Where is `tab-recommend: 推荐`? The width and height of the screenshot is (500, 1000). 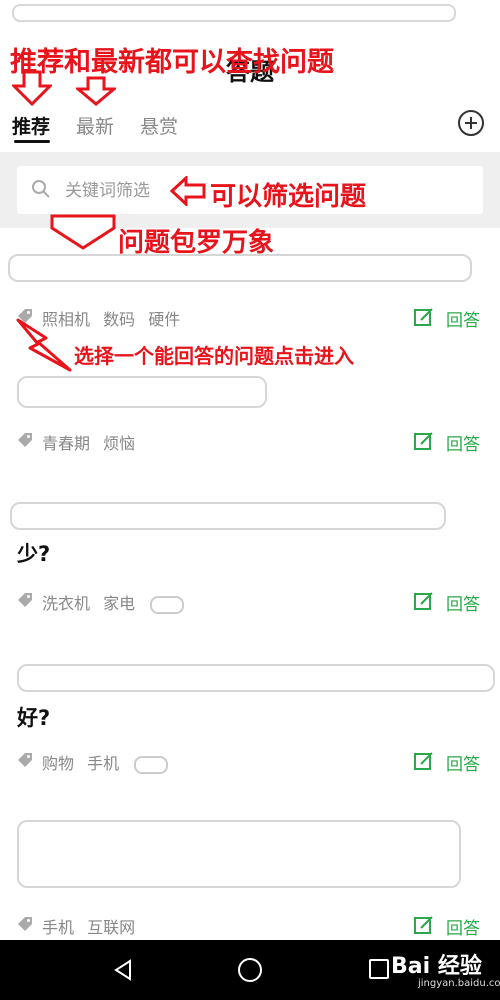 tab-recommend: 推荐 is located at coordinates (31, 125).